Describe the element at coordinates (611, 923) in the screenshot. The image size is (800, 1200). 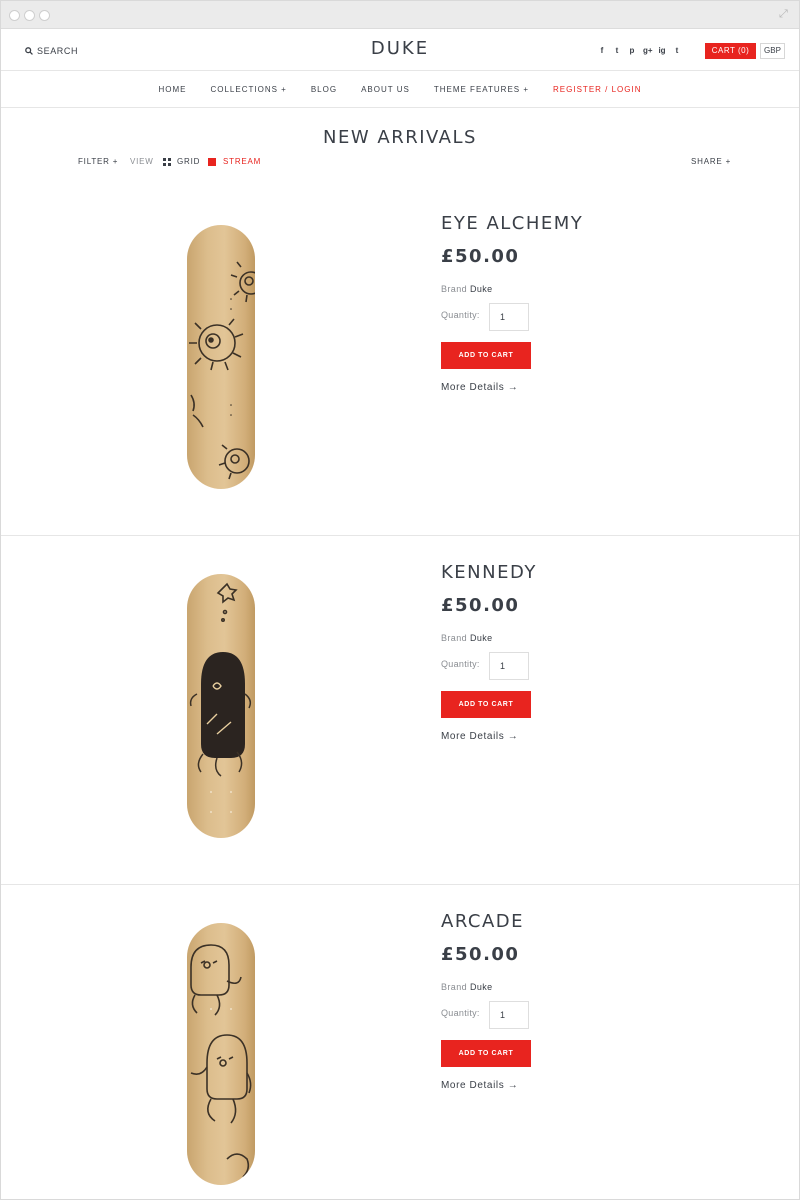
I see `product-name: ARCADE` at that location.